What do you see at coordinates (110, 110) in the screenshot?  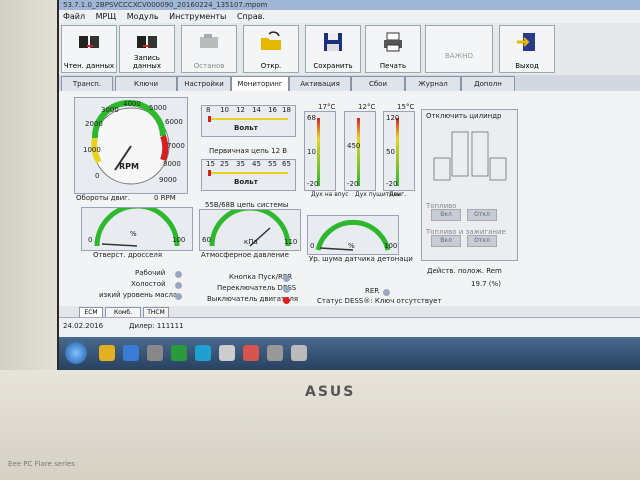 I see `rpm-tick-3000: 3000` at bounding box center [110, 110].